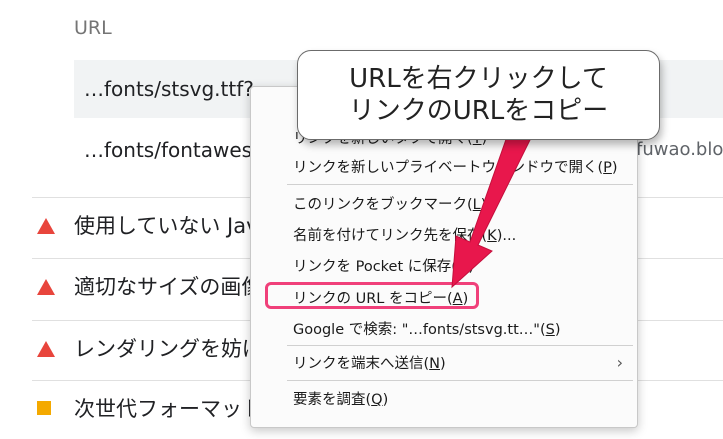  Describe the element at coordinates (478, 79) in the screenshot. I see `callout-line-1: URLを右クリックして` at that location.